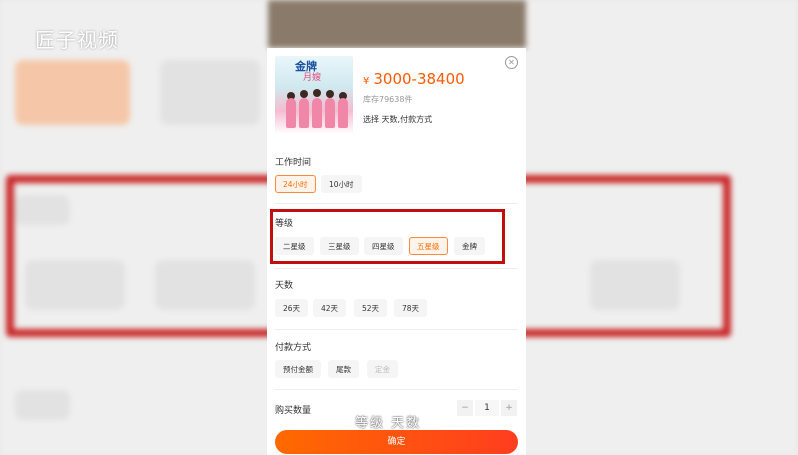 Image resolution: width=798 pixels, height=455 pixels. I want to click on level-highlight-frame, so click(387, 236).